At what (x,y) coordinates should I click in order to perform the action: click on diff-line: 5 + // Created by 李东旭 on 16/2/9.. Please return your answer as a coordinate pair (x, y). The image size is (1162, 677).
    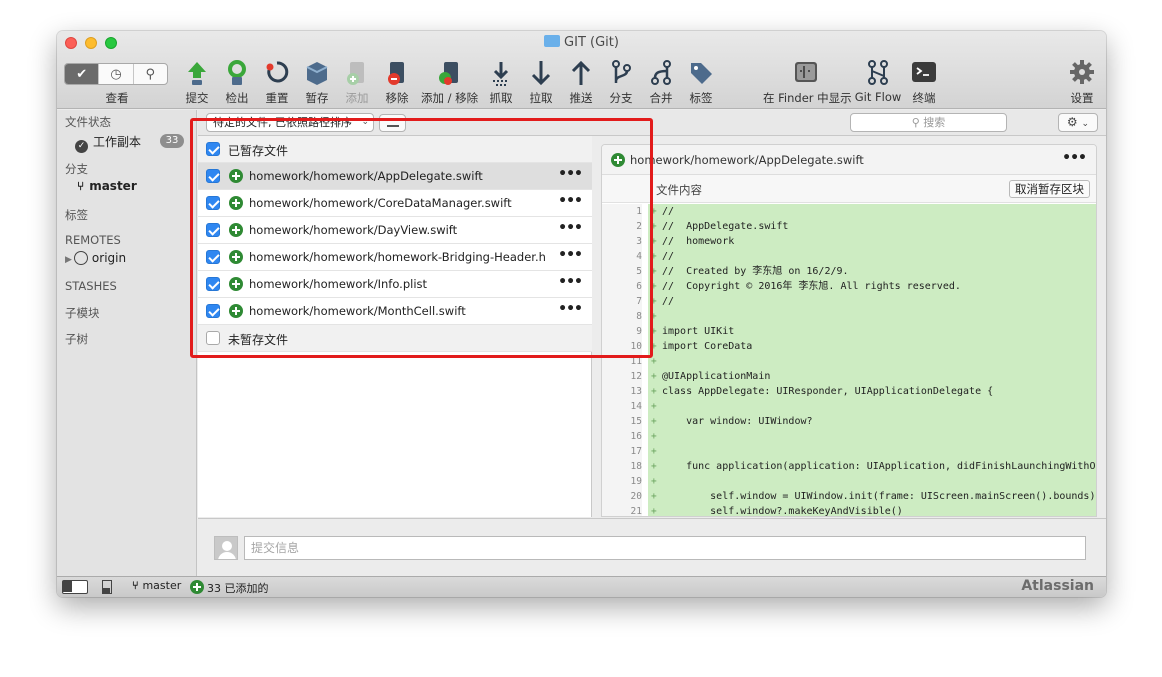
    Looking at the image, I should click on (849, 271).